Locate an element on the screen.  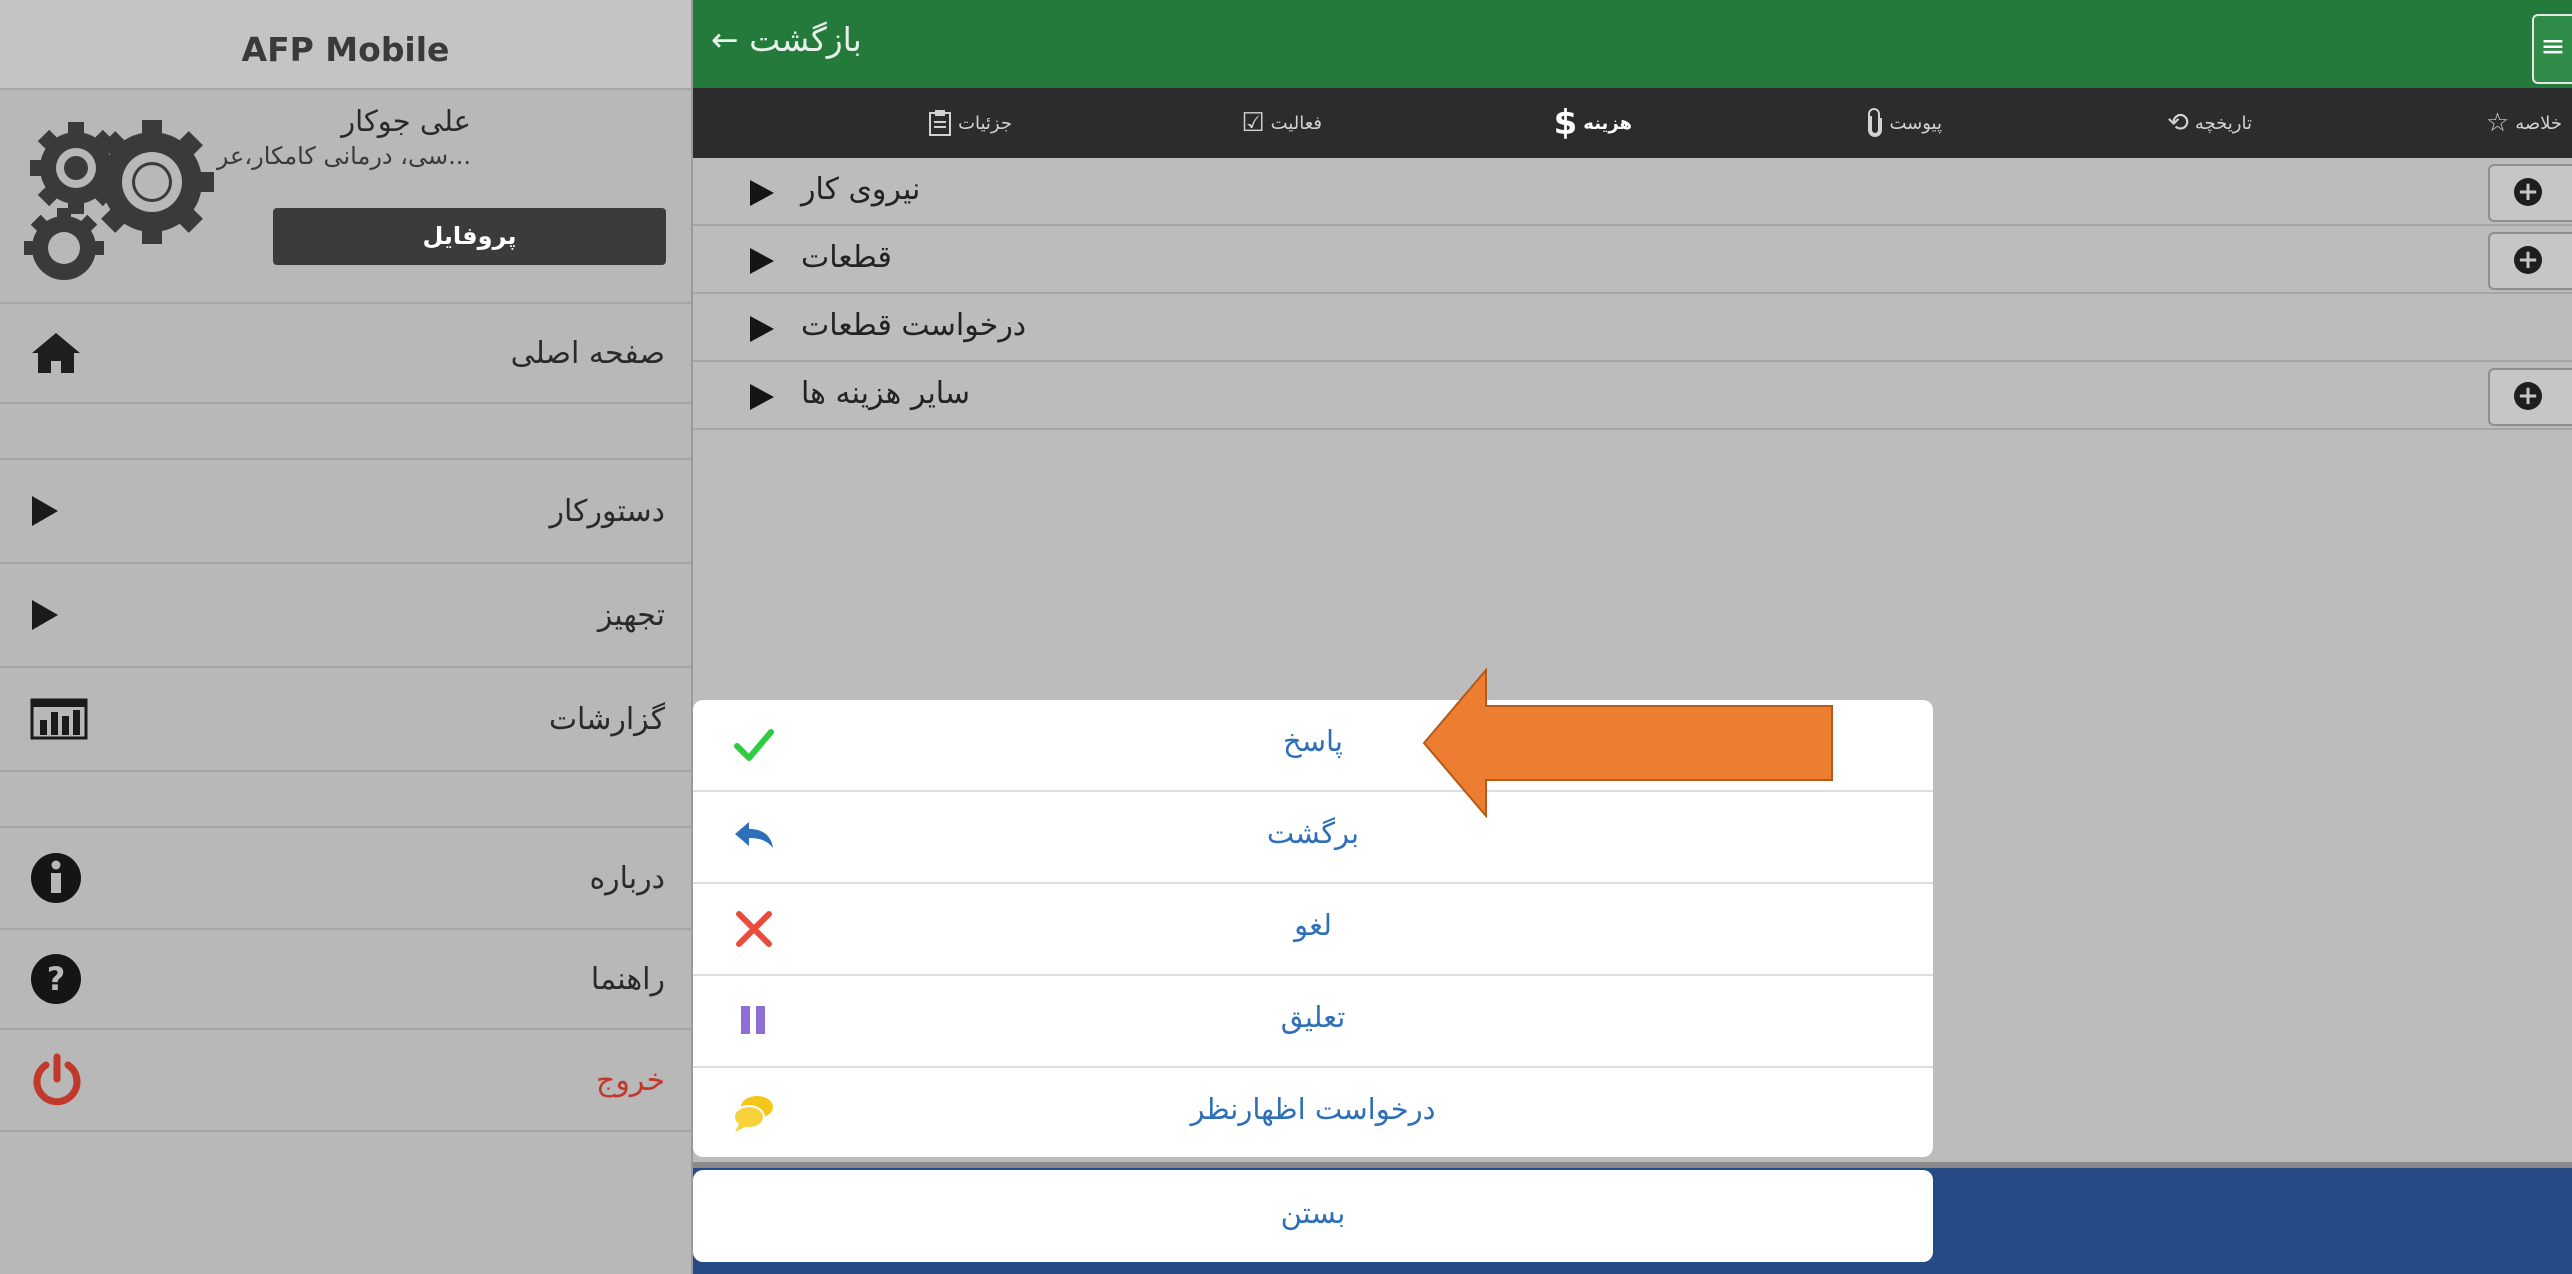
close-button: بستن is located at coordinates (1313, 1216).